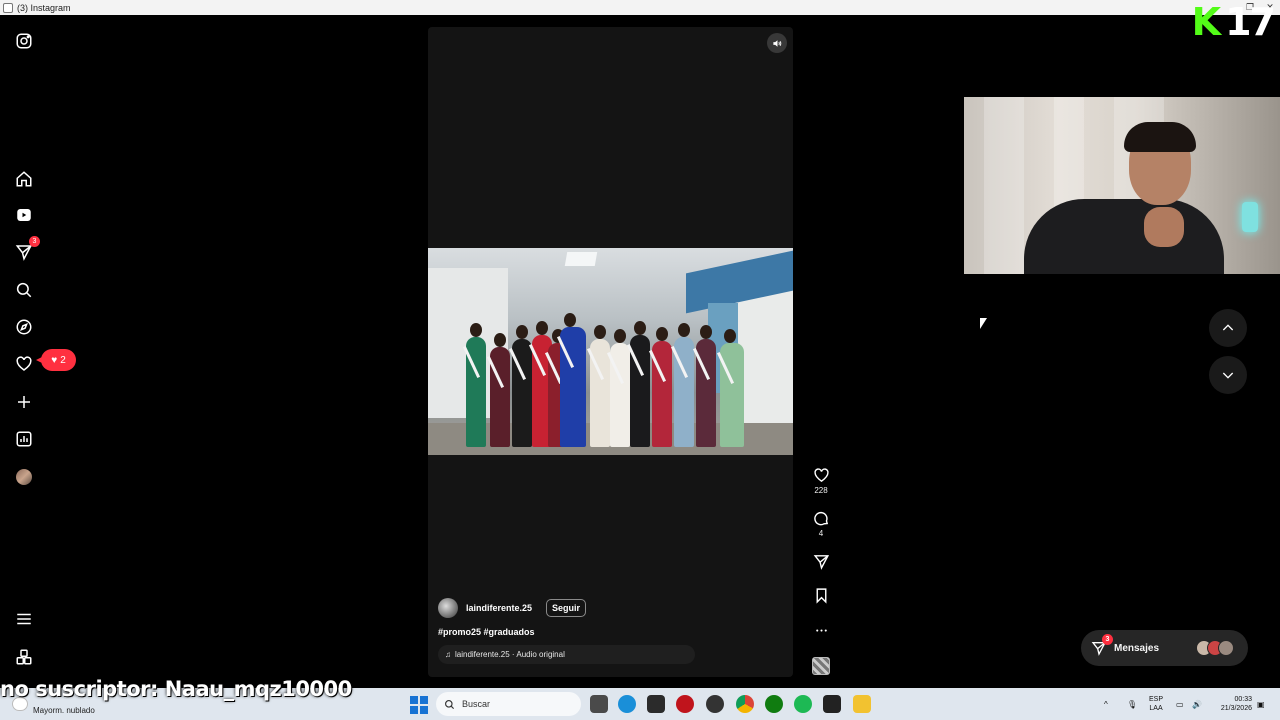 This screenshot has height=720, width=1280. I want to click on also-from-meta-icon, so click(24, 657).